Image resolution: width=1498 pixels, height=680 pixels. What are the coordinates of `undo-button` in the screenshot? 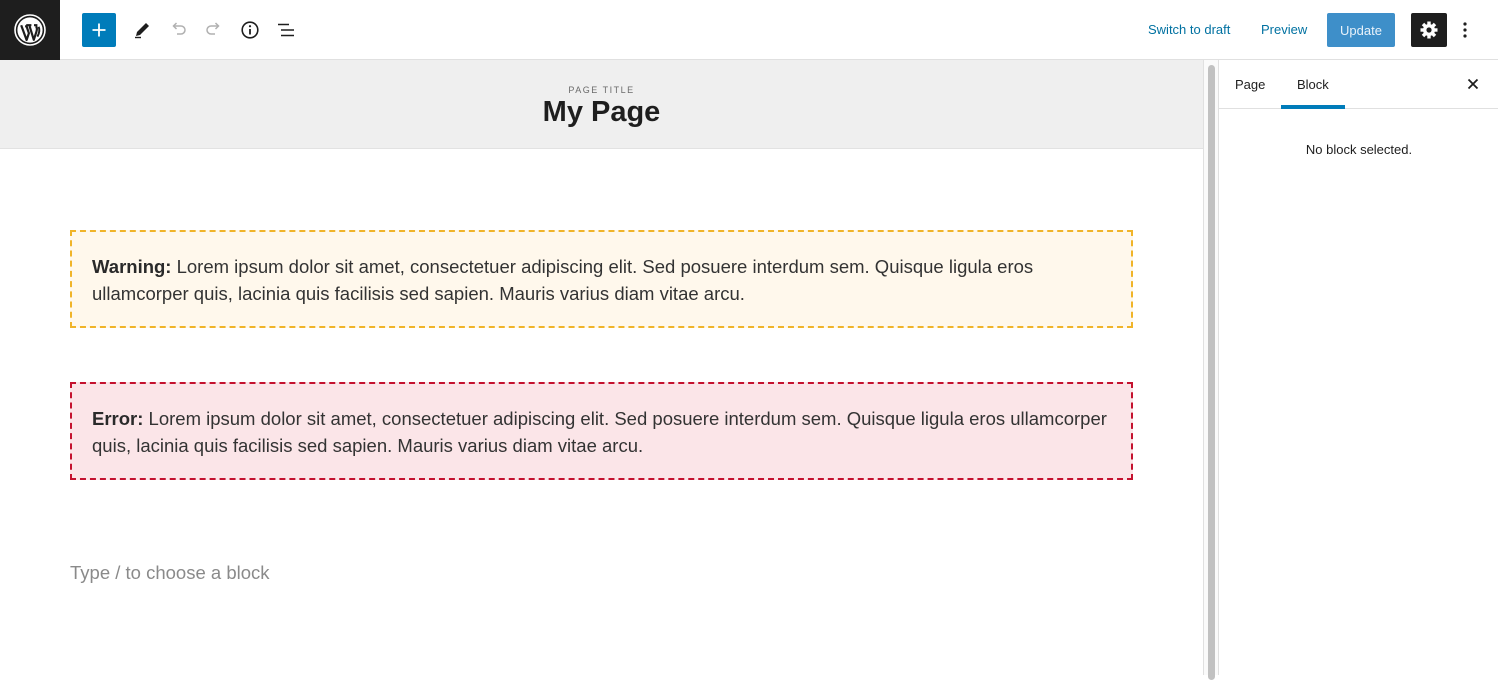 It's located at (178, 30).